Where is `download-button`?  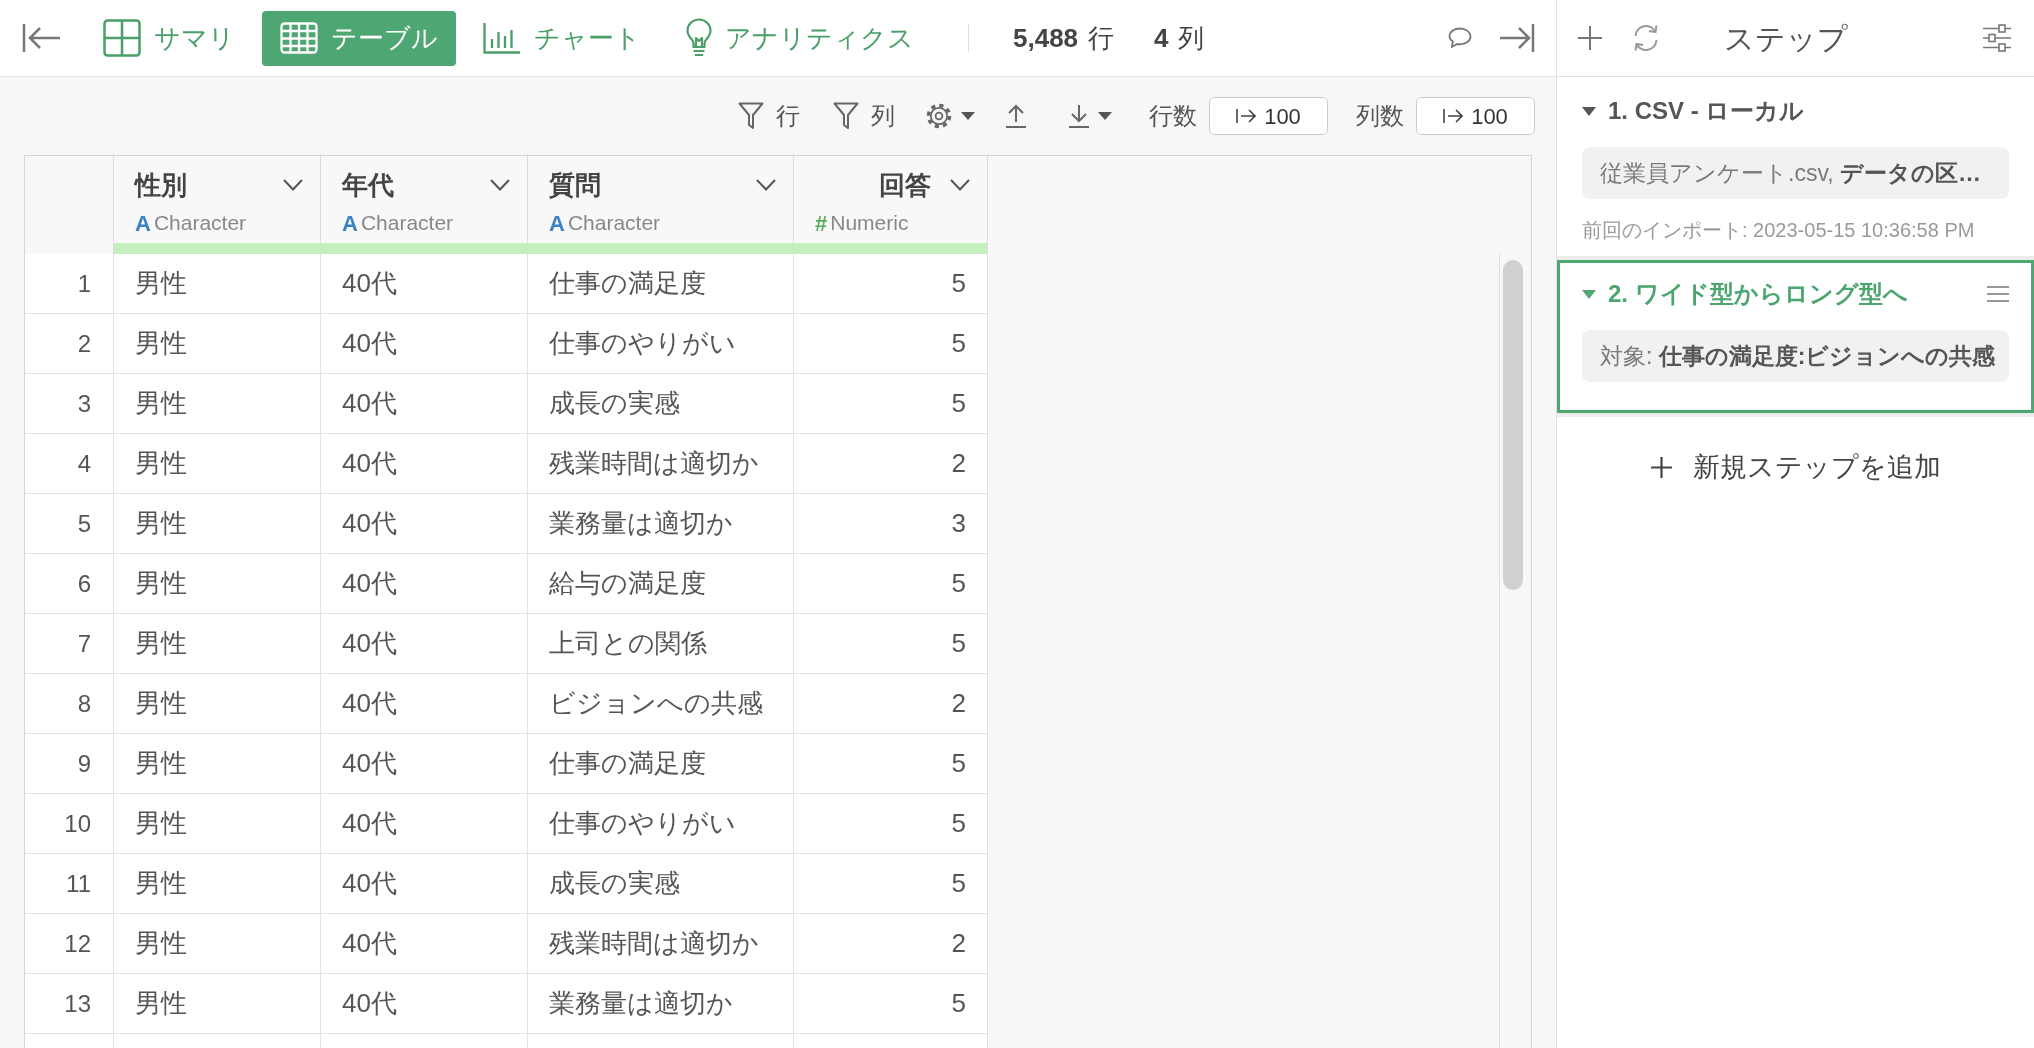
download-button is located at coordinates (1090, 116).